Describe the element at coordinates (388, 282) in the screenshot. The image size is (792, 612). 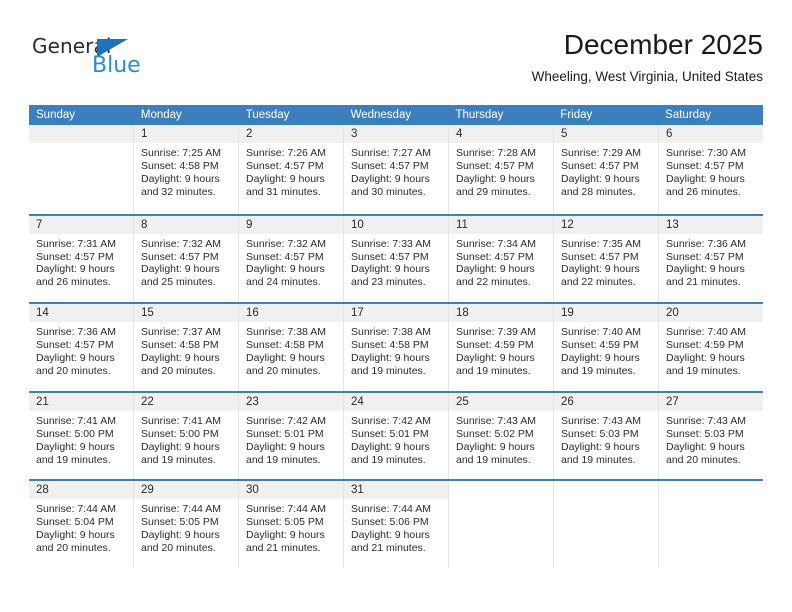
I see `daylight-text-line2: and 23 minutes.` at that location.